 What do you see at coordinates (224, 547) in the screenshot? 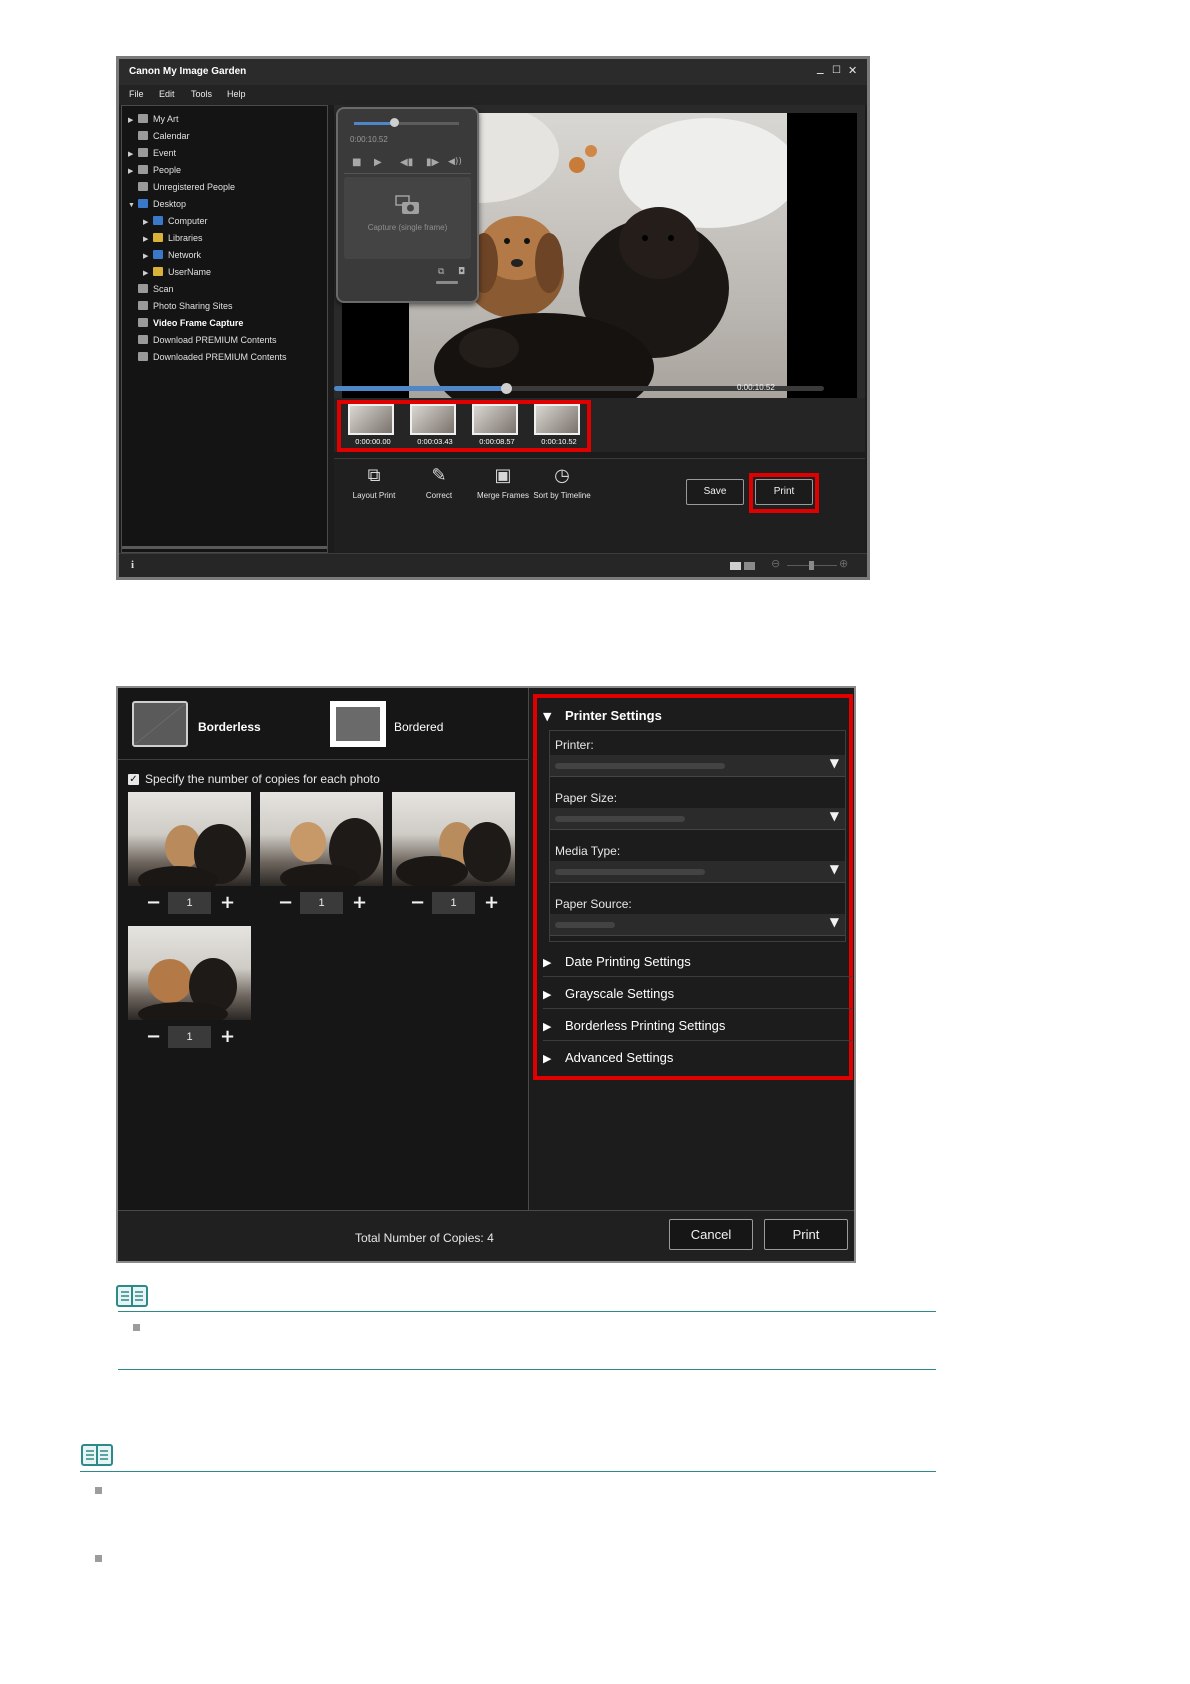
I see `sidebar-scrollbar` at bounding box center [224, 547].